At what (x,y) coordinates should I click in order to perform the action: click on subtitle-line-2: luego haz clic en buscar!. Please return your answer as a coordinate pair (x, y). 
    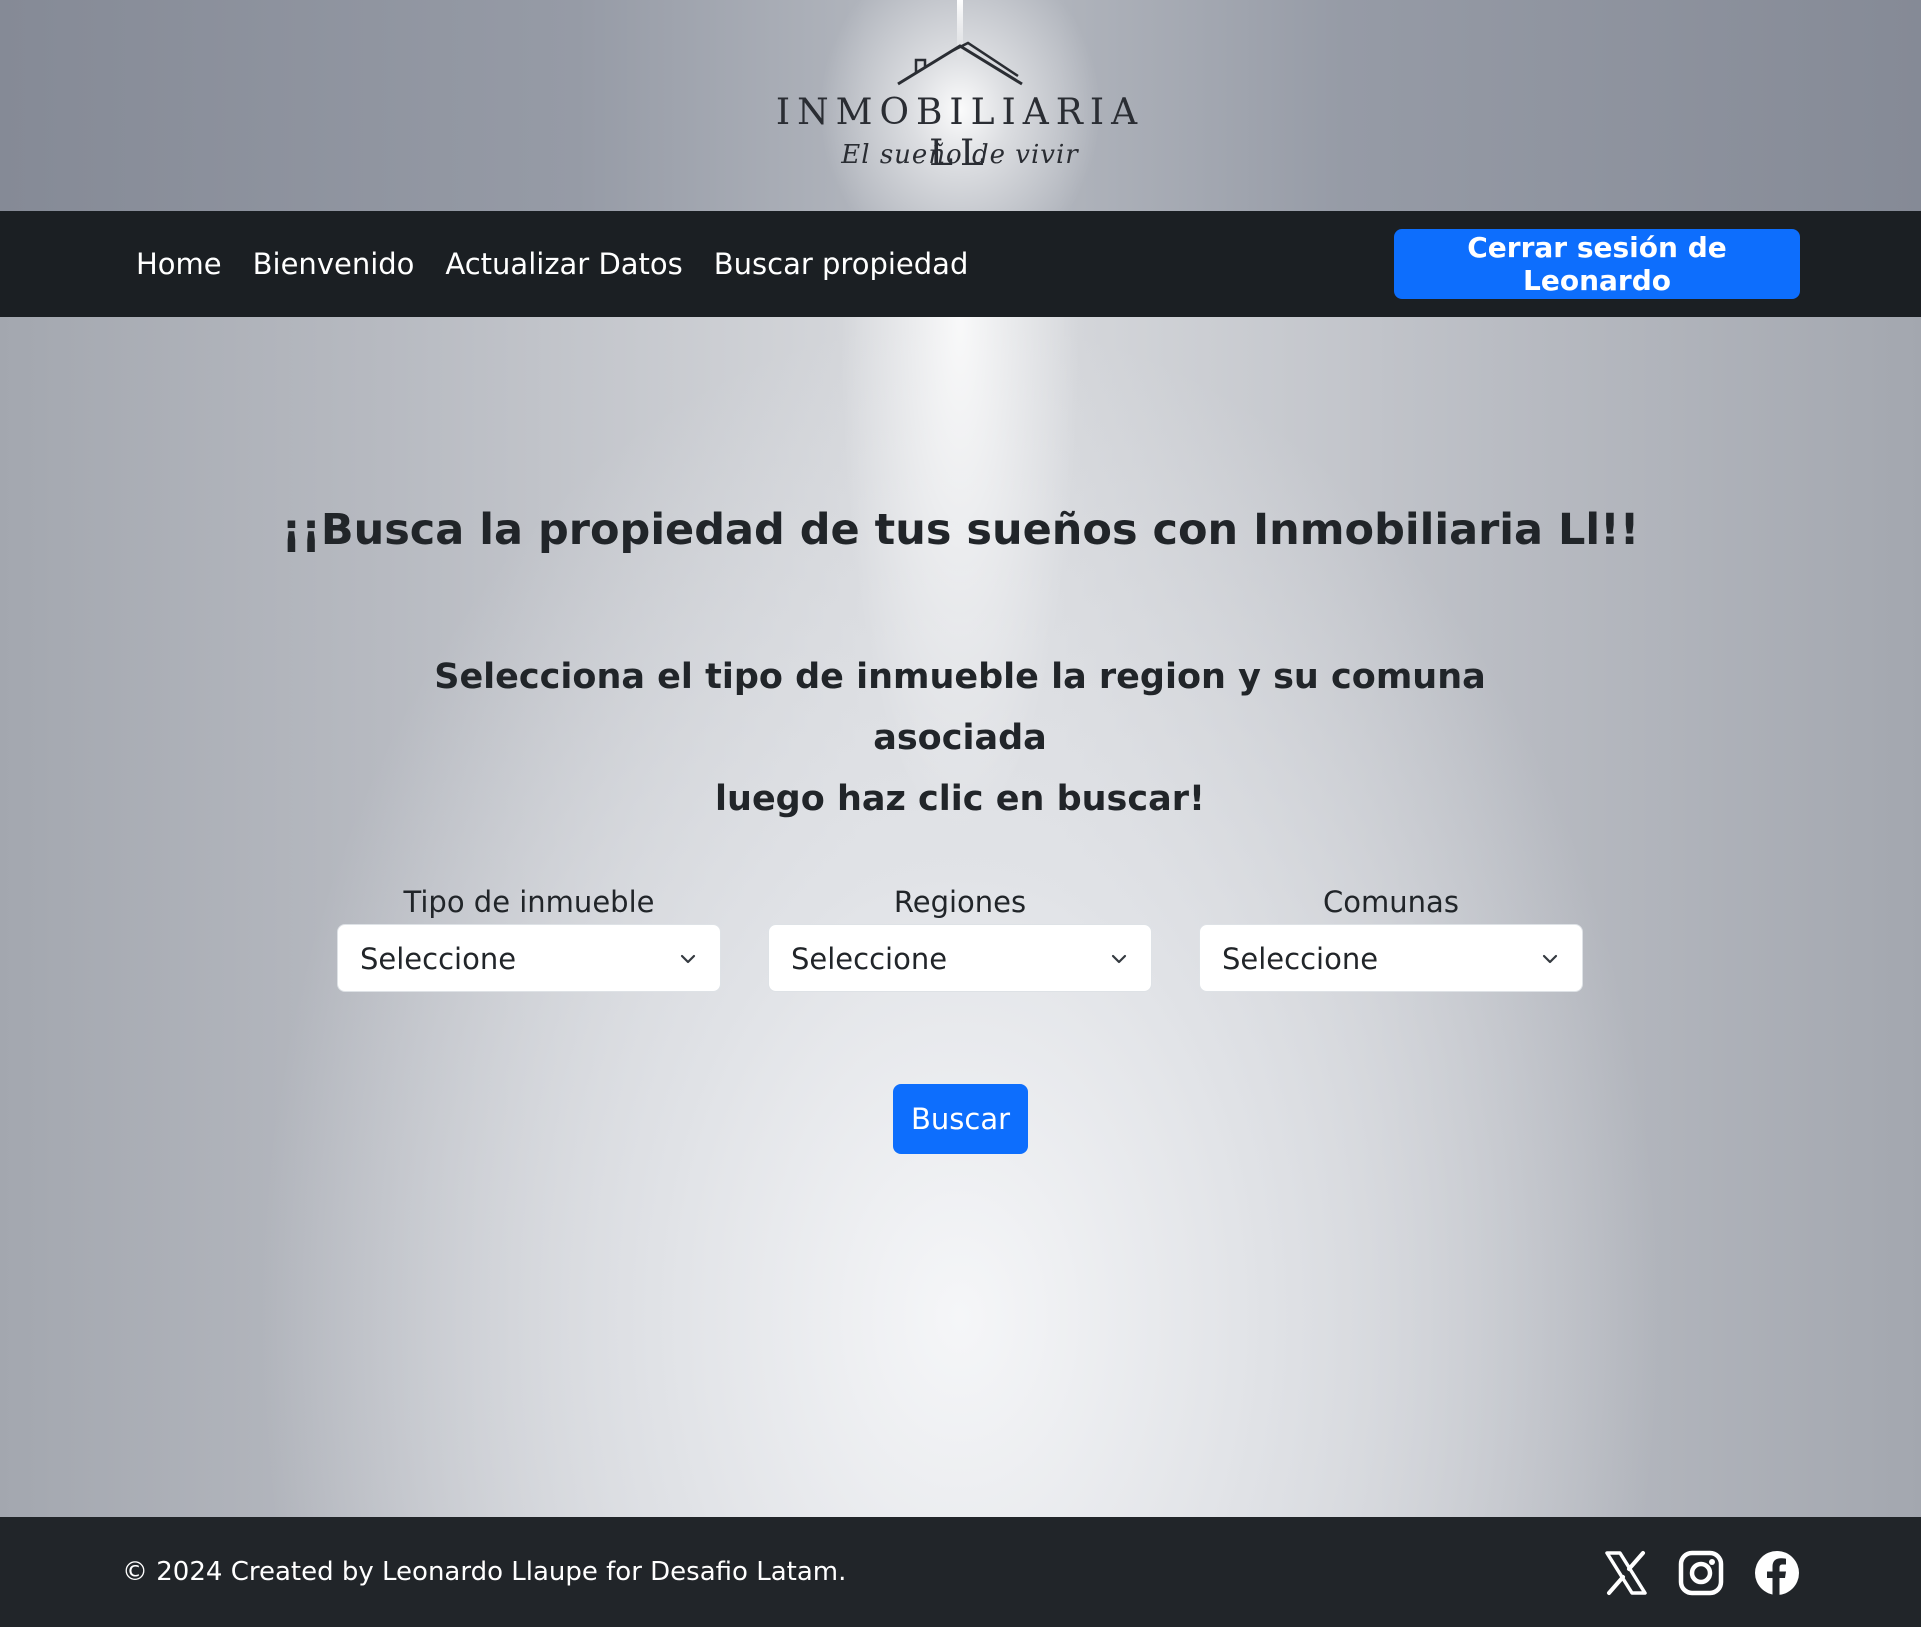
    Looking at the image, I should click on (960, 799).